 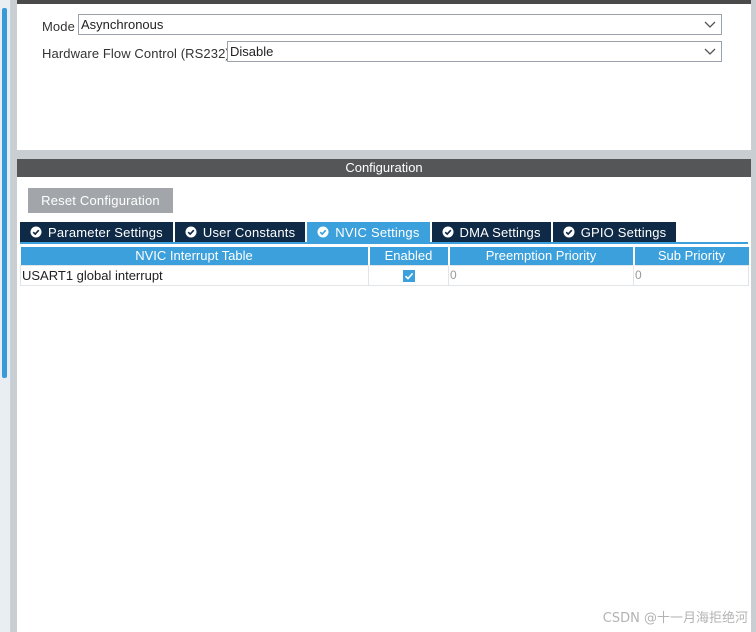 I want to click on flow-select: Disable, so click(x=474, y=51).